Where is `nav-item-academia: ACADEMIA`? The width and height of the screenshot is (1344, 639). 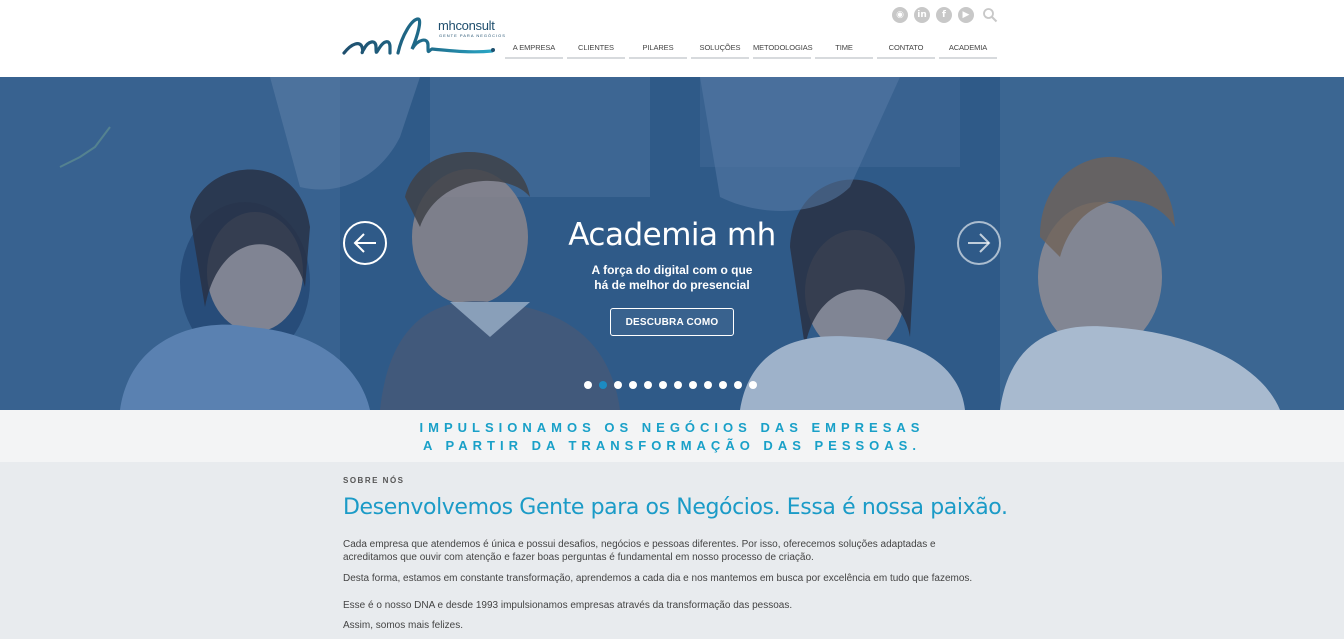
nav-item-academia: ACADEMIA is located at coordinates (968, 50).